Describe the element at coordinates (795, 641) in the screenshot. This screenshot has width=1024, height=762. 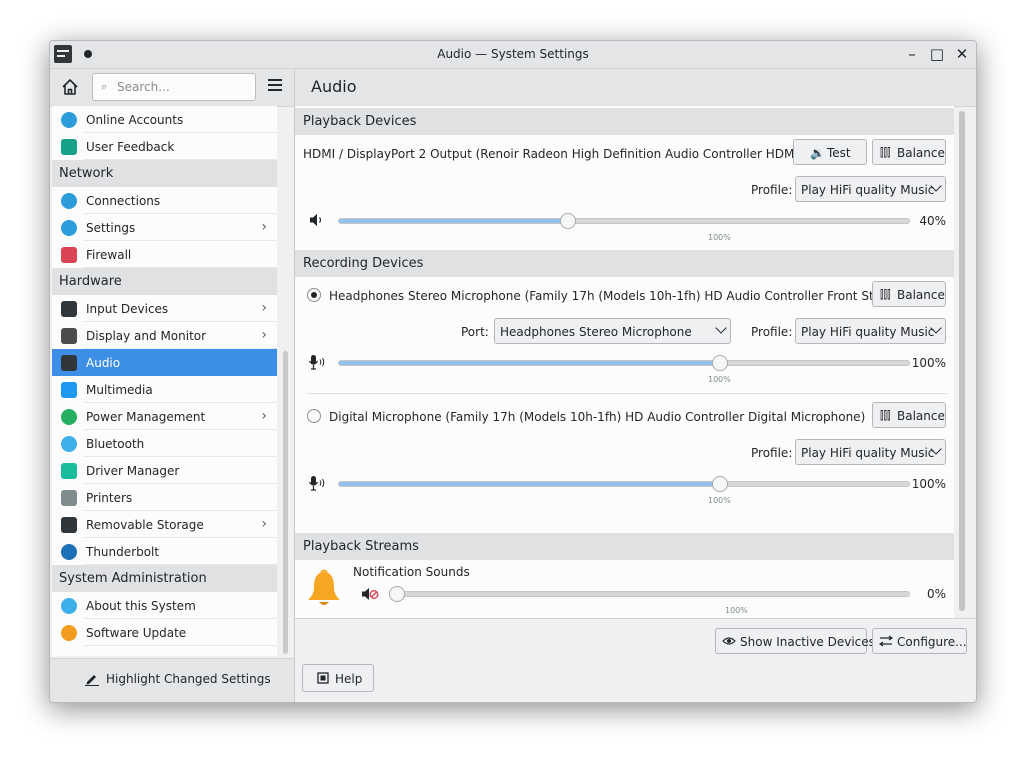
I see `show-inactive-devices-button: Show Inactive Devices` at that location.